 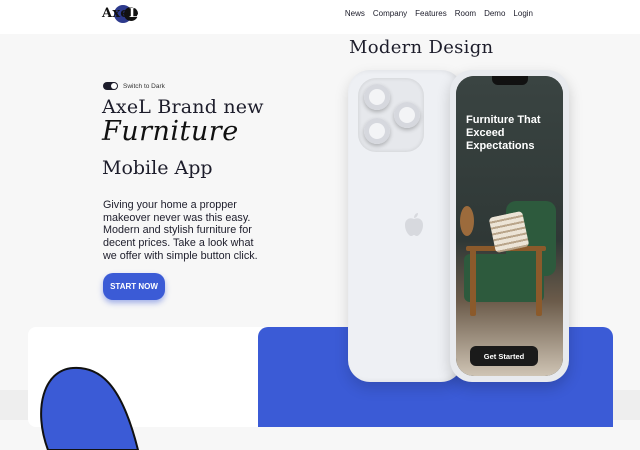 What do you see at coordinates (431, 13) in the screenshot?
I see `nav-features: Features` at bounding box center [431, 13].